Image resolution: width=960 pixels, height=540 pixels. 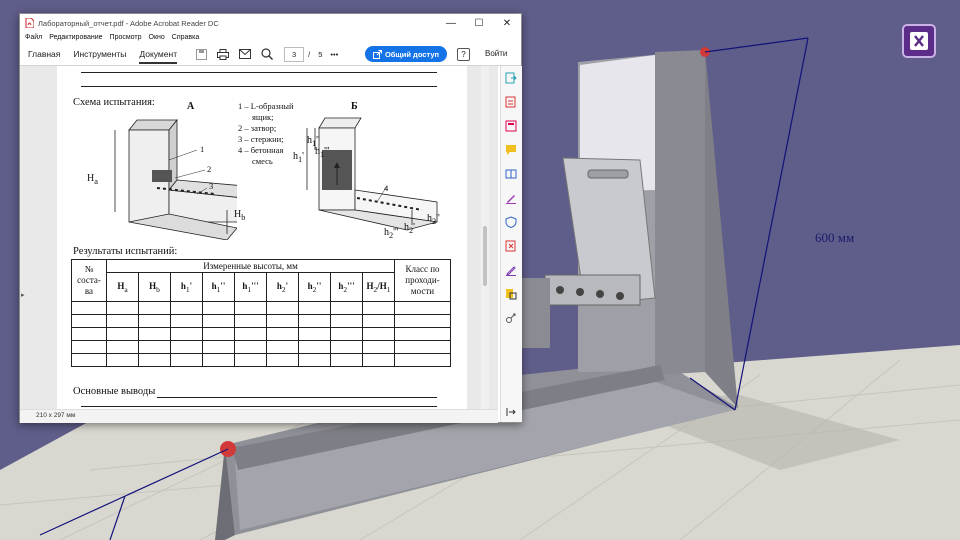 What do you see at coordinates (463, 54) in the screenshot?
I see `help-button: ?` at bounding box center [463, 54].